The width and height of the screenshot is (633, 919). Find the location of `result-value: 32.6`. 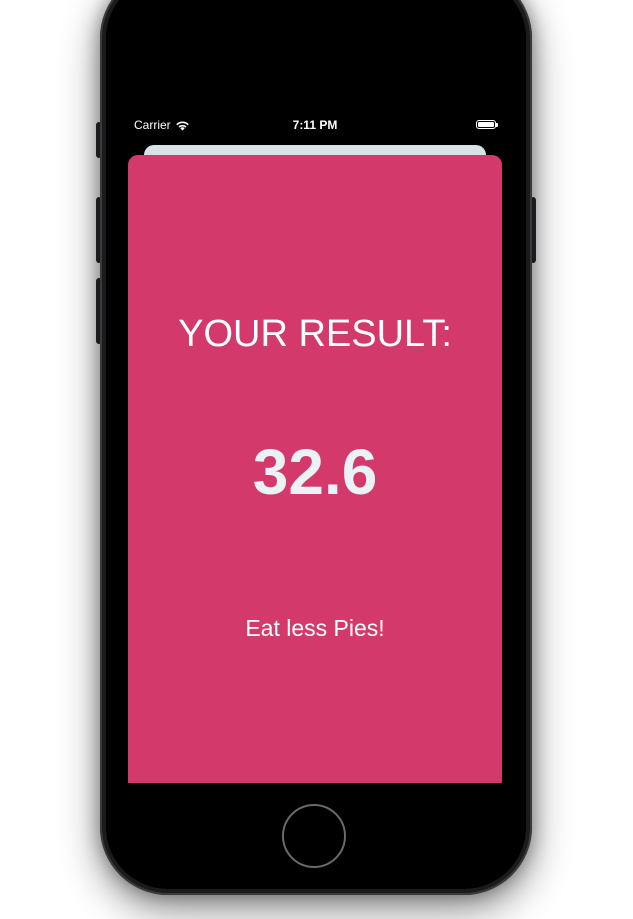

result-value: 32.6 is located at coordinates (315, 472).